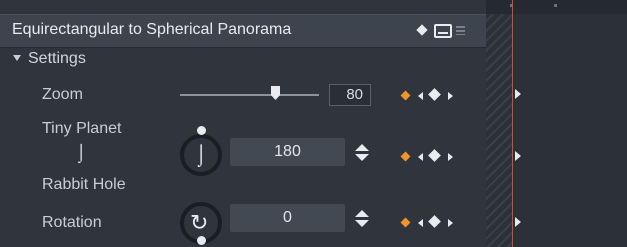 This screenshot has width=627, height=247. I want to click on menu-icon, so click(460, 30).